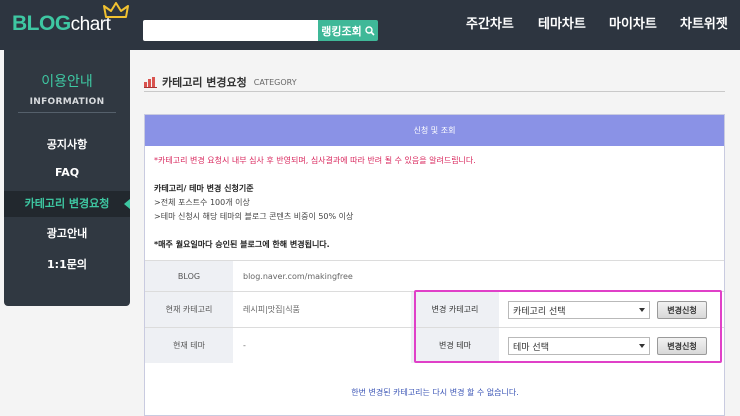 This screenshot has width=740, height=416. I want to click on sidebar-item-label: 카테고리 변경요청, so click(67, 203).